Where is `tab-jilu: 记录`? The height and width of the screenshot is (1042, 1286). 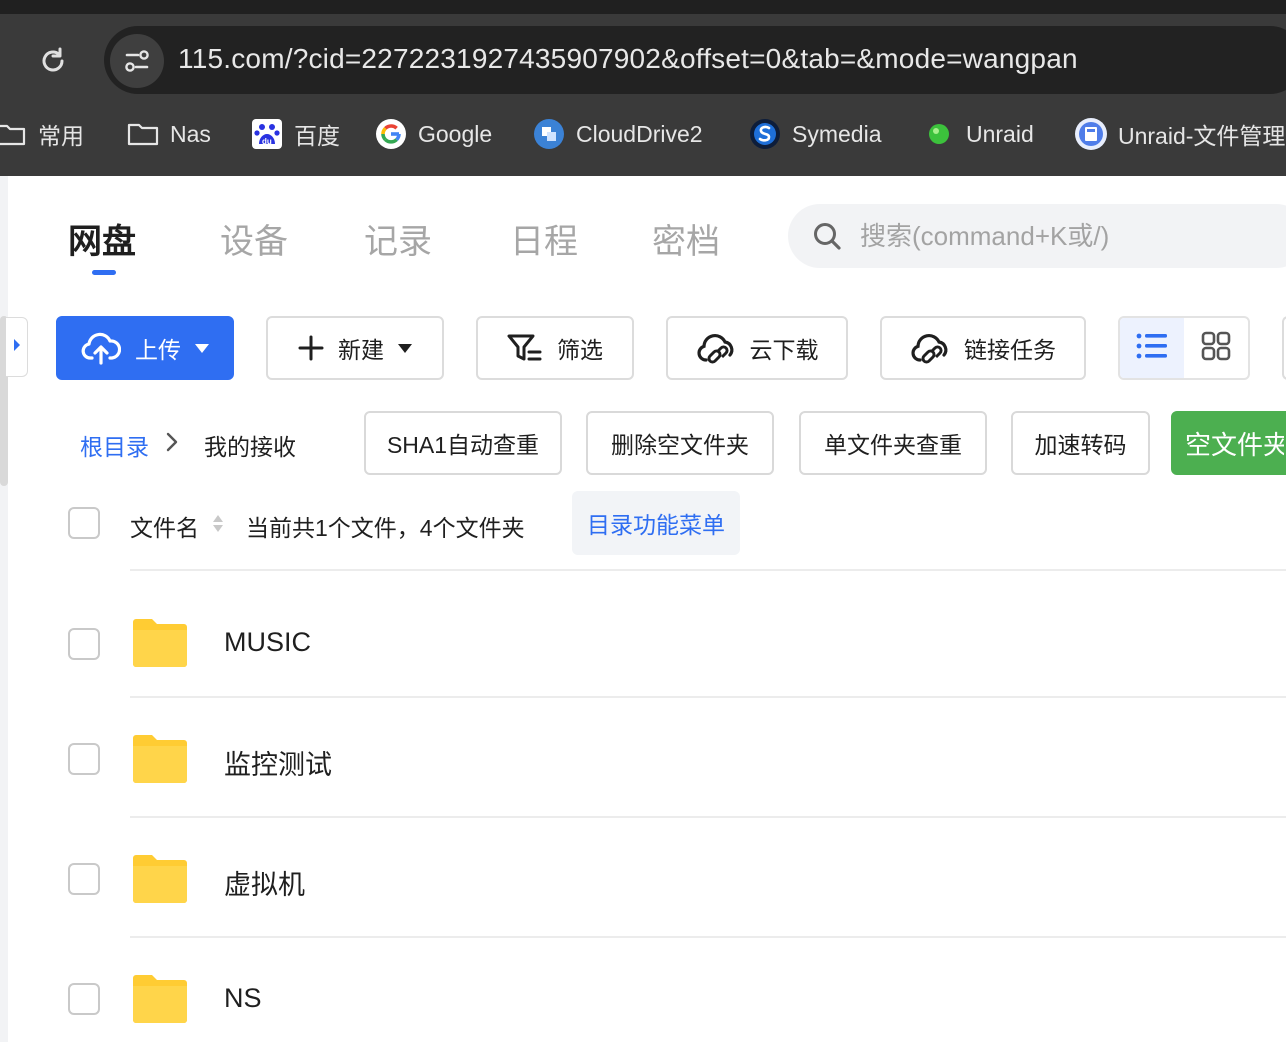 tab-jilu: 记录 is located at coordinates (398, 238).